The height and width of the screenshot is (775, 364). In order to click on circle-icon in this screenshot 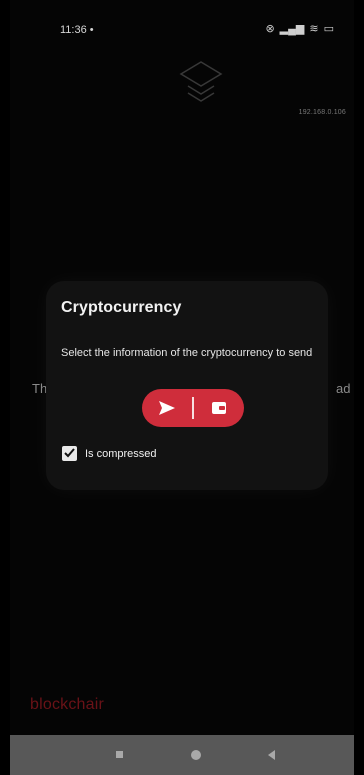, I will do `click(196, 755)`.